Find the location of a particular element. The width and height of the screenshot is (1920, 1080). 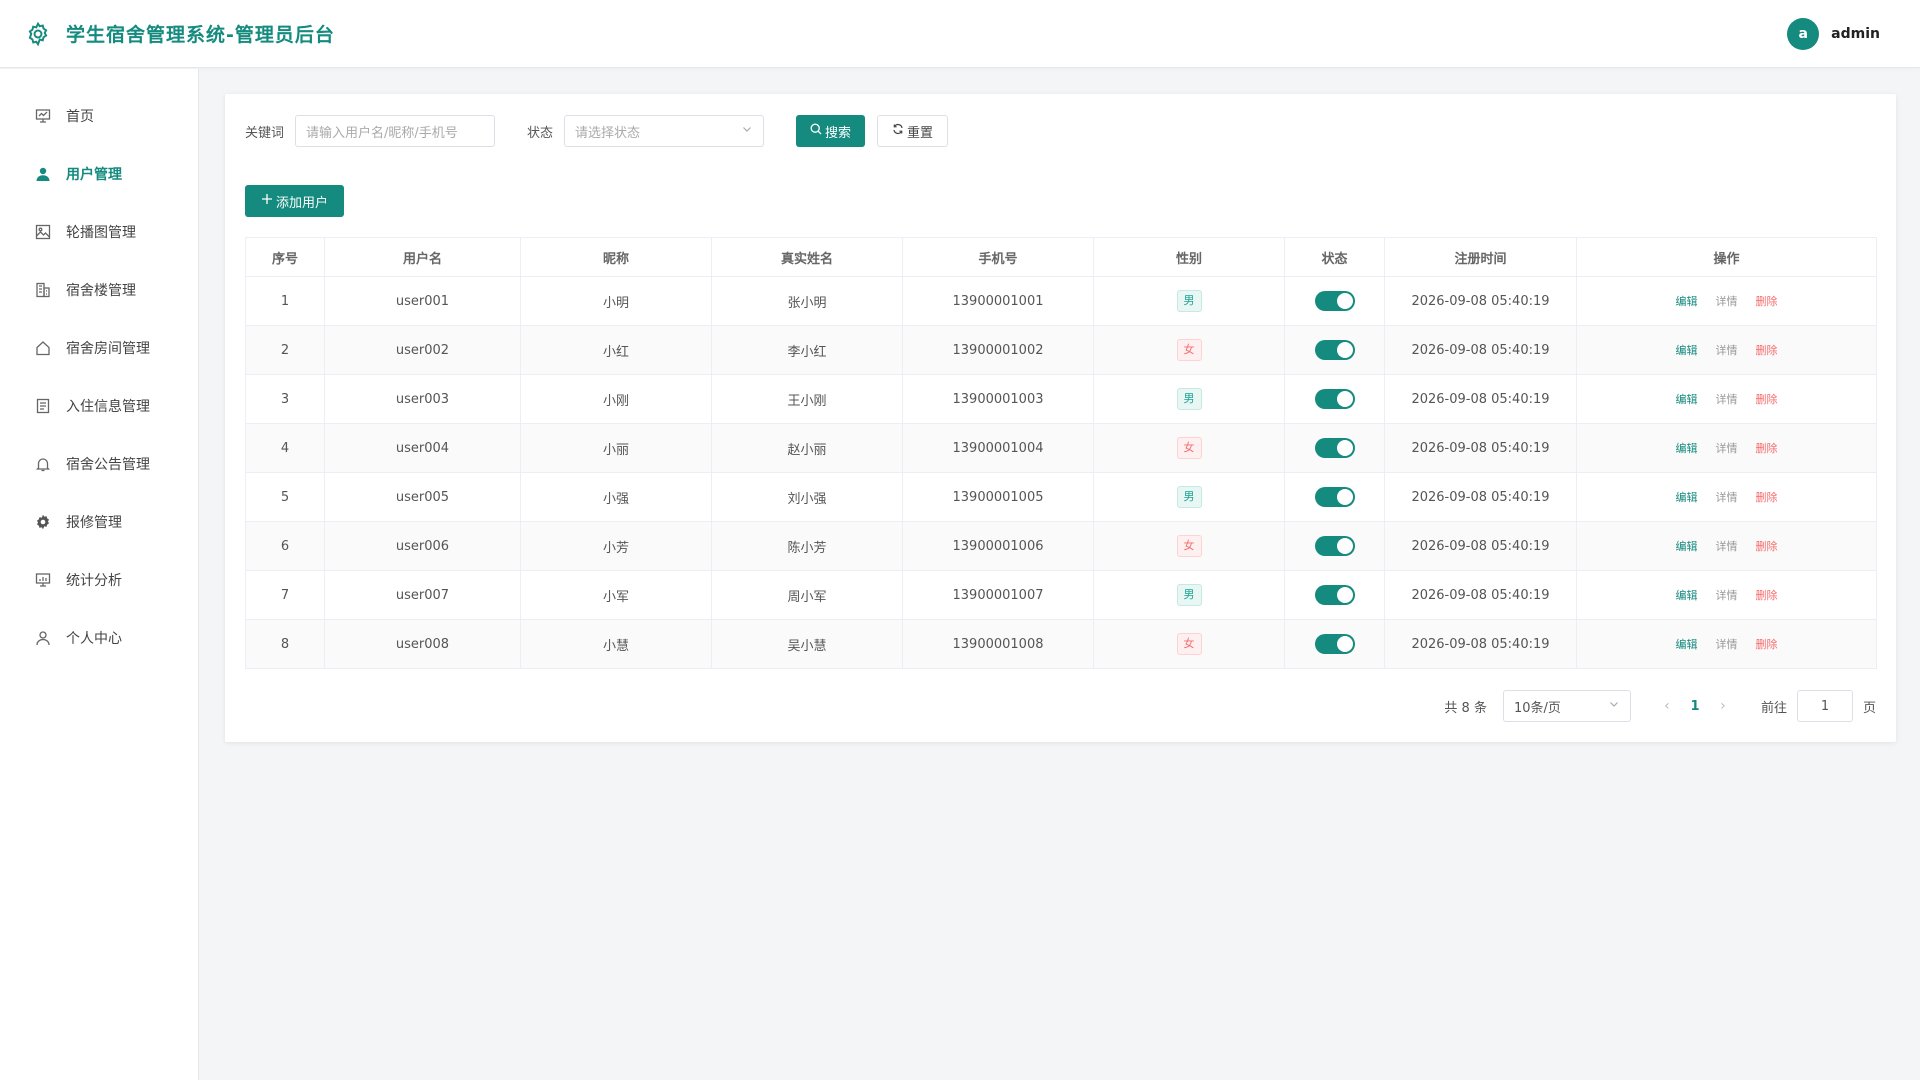

cell-phone: 13900001006 is located at coordinates (998, 546).